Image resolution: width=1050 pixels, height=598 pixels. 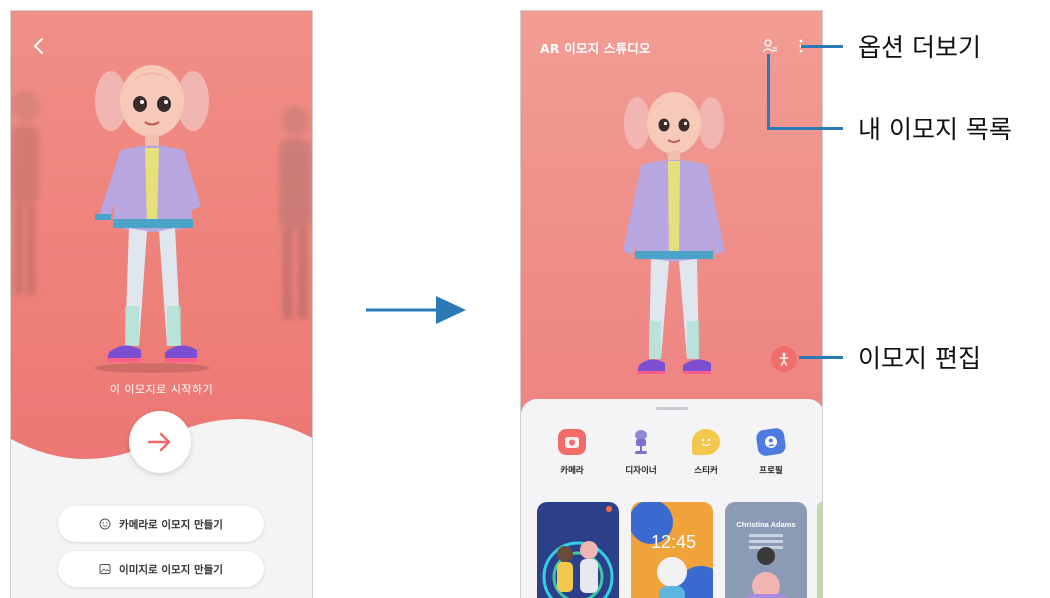 What do you see at coordinates (674, 542) in the screenshot?
I see `lockscreen-clock: 12:45` at bounding box center [674, 542].